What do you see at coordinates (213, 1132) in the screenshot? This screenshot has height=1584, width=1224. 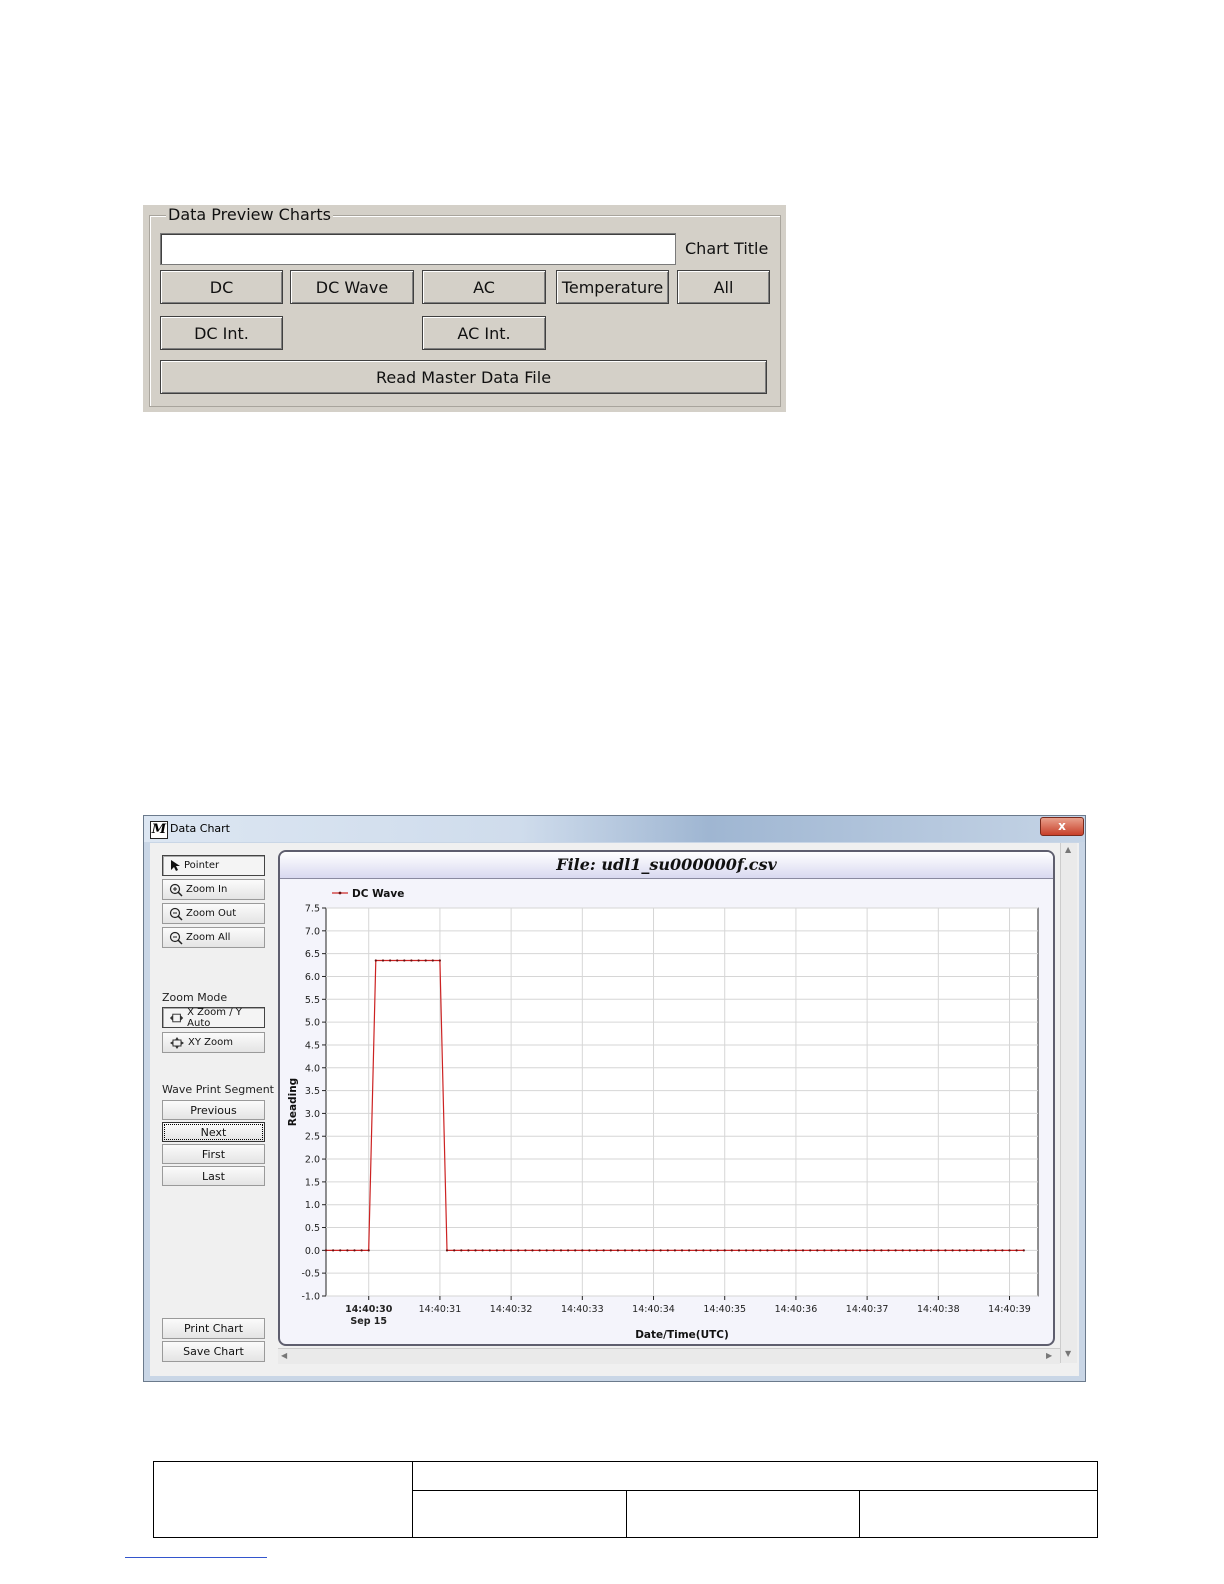 I see `next-button: Next` at bounding box center [213, 1132].